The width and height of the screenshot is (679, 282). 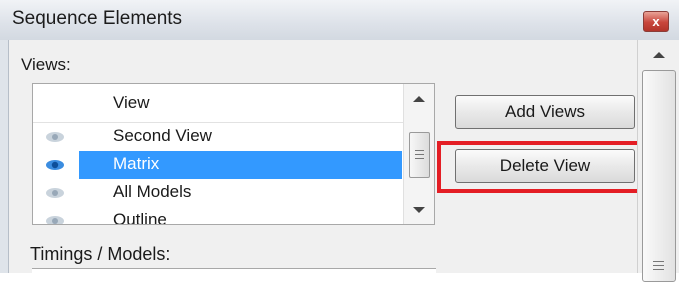 What do you see at coordinates (218, 165) in the screenshot?
I see `list-item-matrix: Matrix` at bounding box center [218, 165].